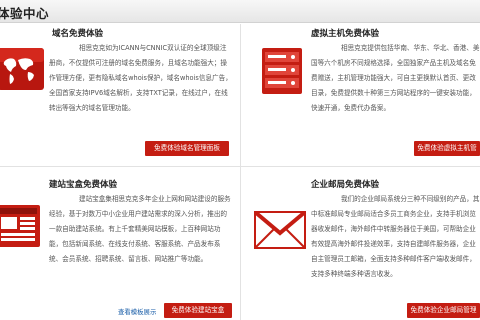 This screenshot has width=480, height=320. What do you see at coordinates (282, 71) in the screenshot?
I see `server-icon` at bounding box center [282, 71].